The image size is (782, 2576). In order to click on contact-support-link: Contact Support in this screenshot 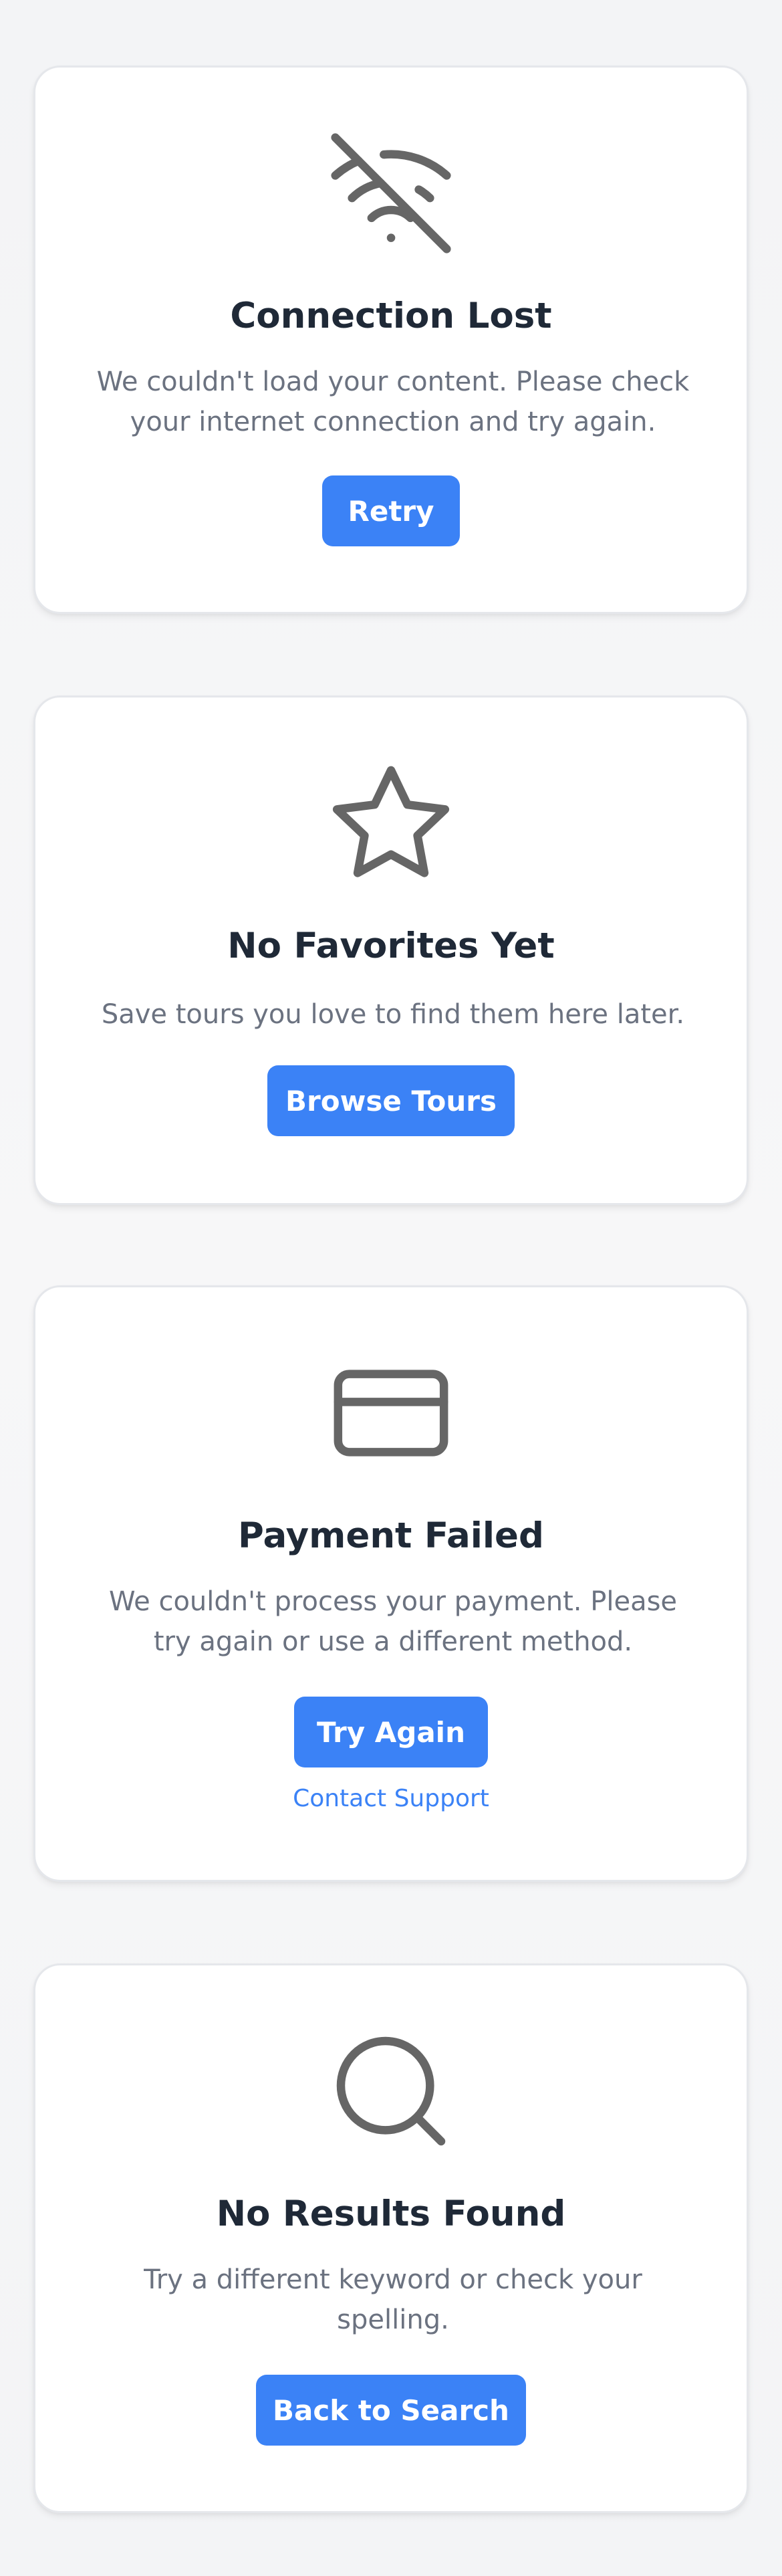, I will do `click(391, 1799)`.